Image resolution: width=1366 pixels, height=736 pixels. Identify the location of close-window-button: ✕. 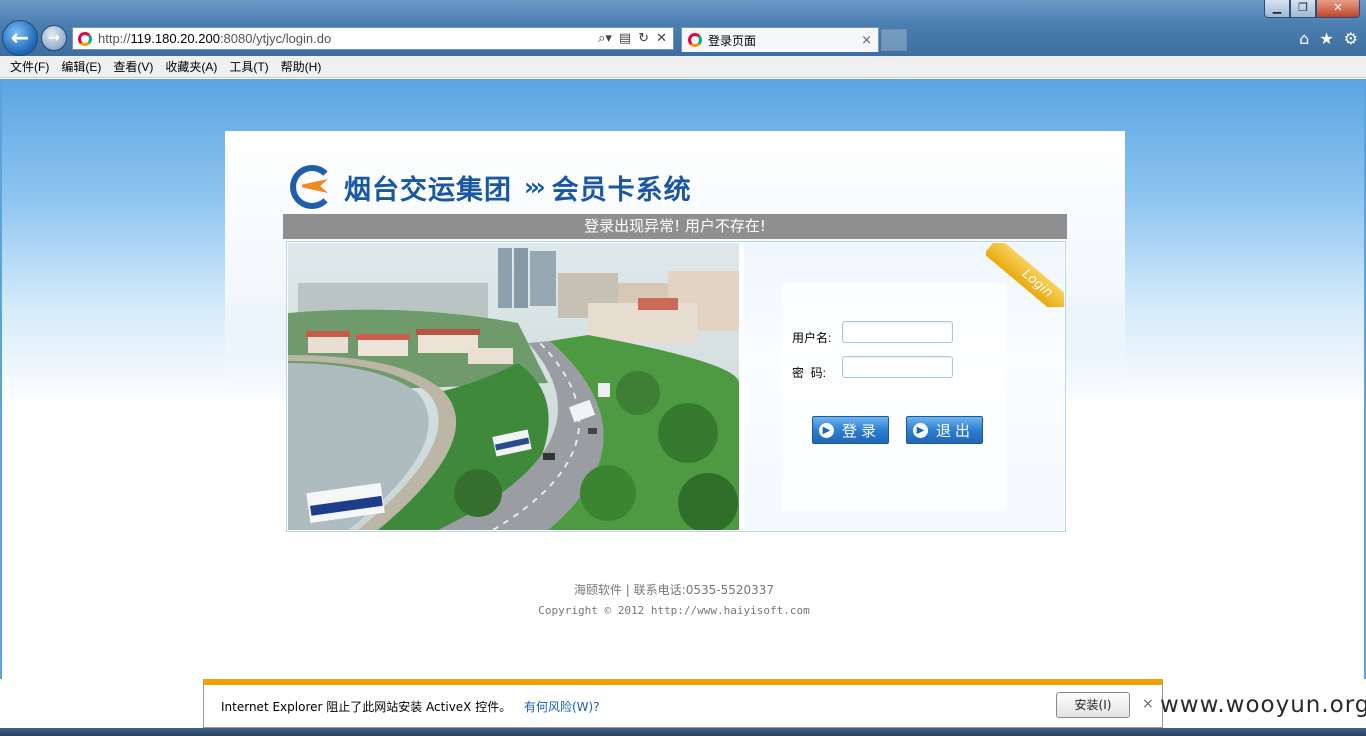
(1338, 9).